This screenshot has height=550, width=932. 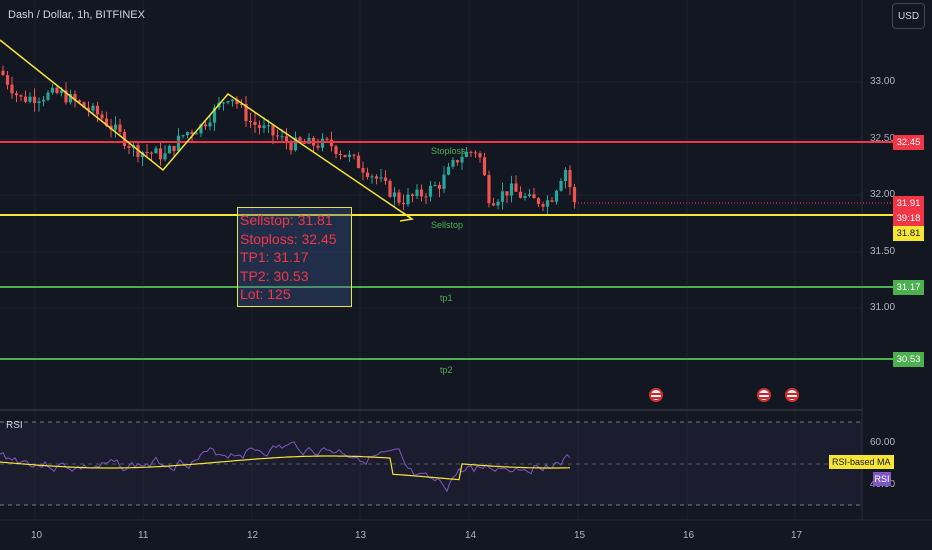 What do you see at coordinates (448, 151) in the screenshot?
I see `stoploss-annotation: Stoploss` at bounding box center [448, 151].